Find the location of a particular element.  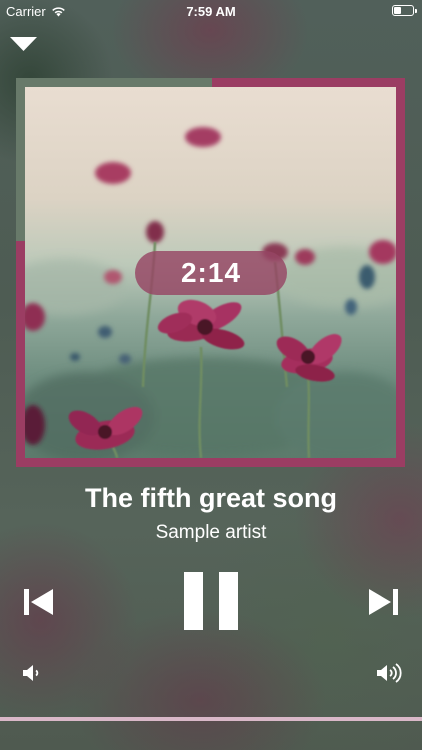

speaker-high-icon is located at coordinates (389, 673).